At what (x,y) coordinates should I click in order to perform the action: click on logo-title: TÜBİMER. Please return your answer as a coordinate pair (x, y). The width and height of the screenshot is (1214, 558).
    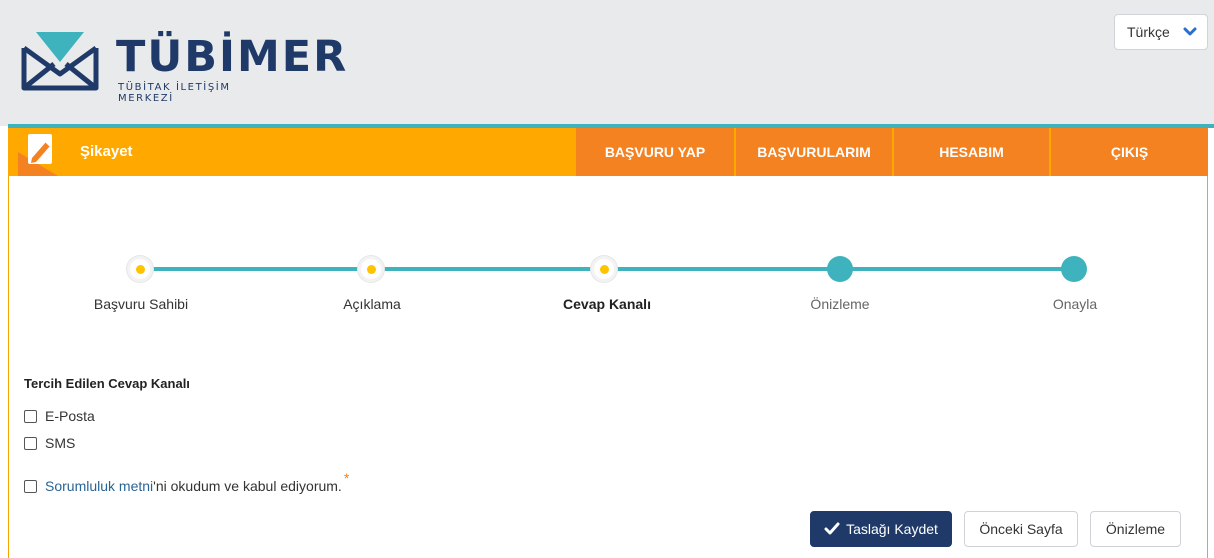
    Looking at the image, I should click on (232, 57).